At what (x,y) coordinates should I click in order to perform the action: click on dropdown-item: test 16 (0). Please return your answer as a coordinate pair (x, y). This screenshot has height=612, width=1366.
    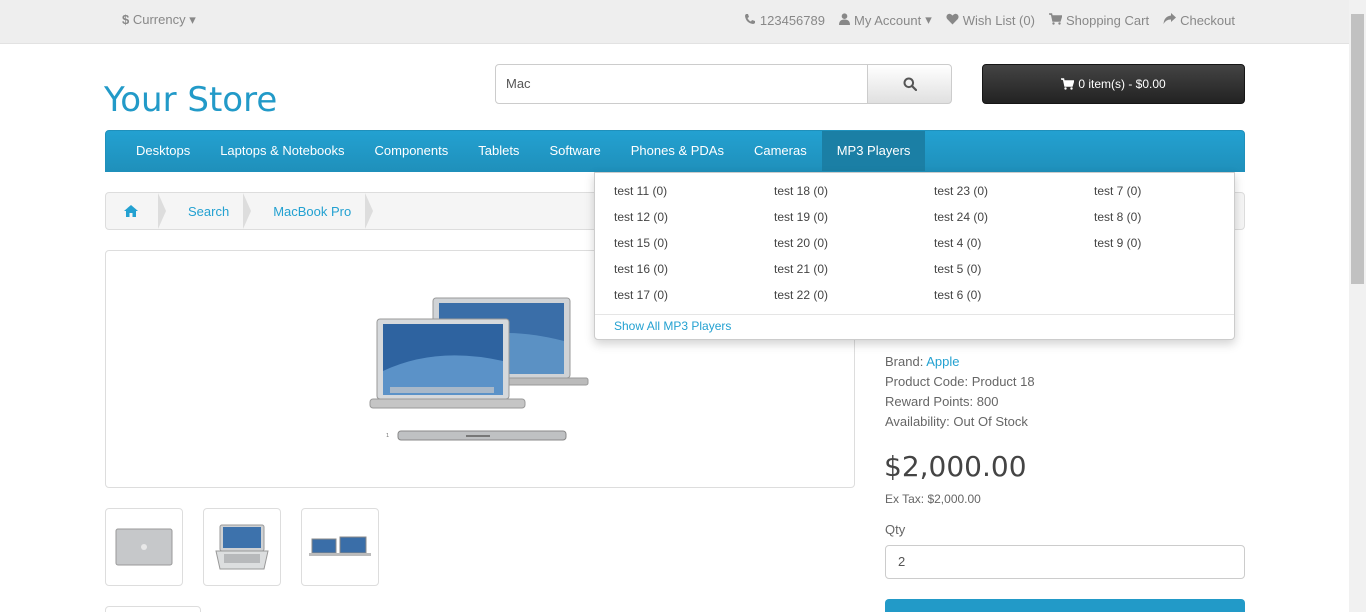
    Looking at the image, I should click on (694, 272).